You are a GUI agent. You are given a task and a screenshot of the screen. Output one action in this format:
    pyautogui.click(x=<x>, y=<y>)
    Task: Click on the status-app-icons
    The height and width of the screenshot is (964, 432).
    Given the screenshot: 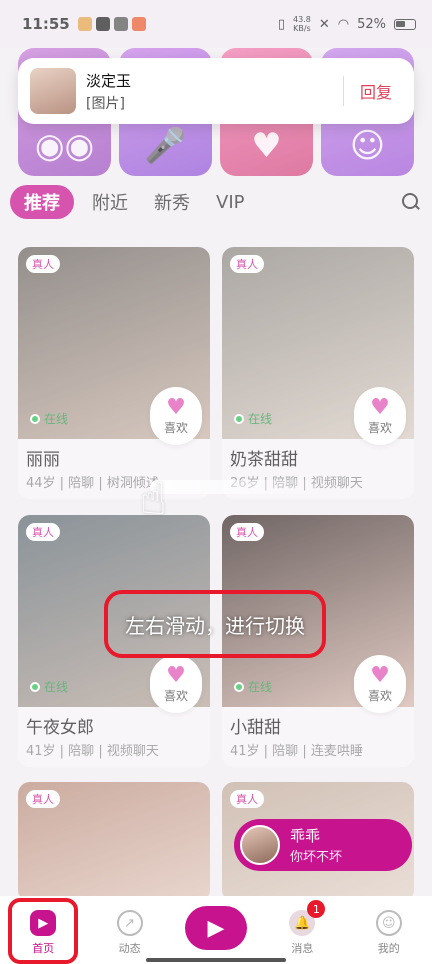 What is the action you would take?
    pyautogui.click(x=111, y=24)
    